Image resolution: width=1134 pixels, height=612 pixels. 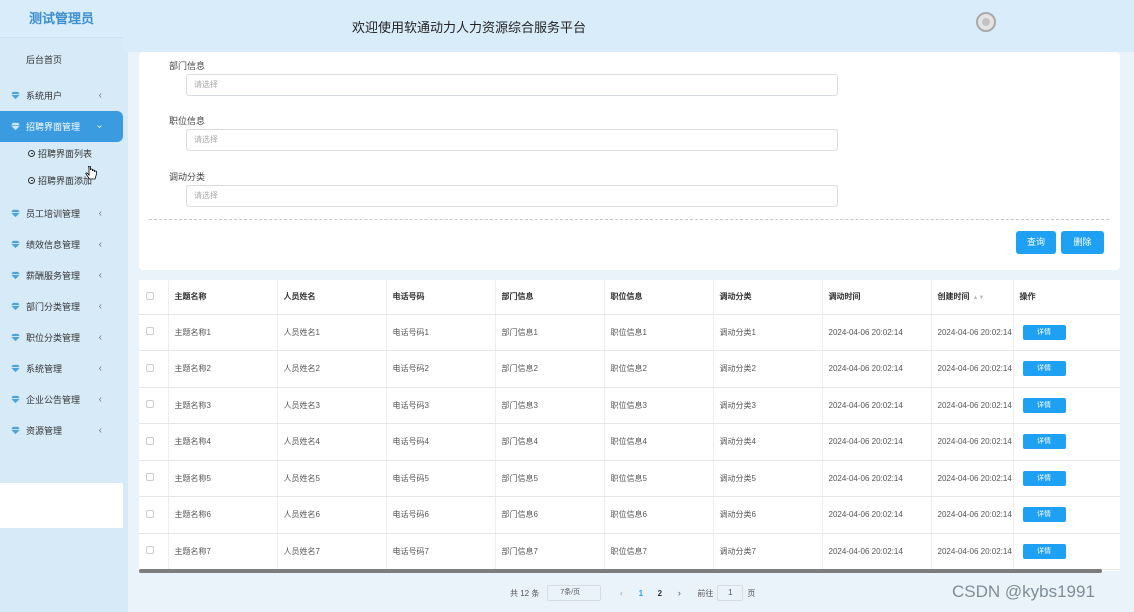 I want to click on column-header-created: 创建时间 ▲▼, so click(x=972, y=297).